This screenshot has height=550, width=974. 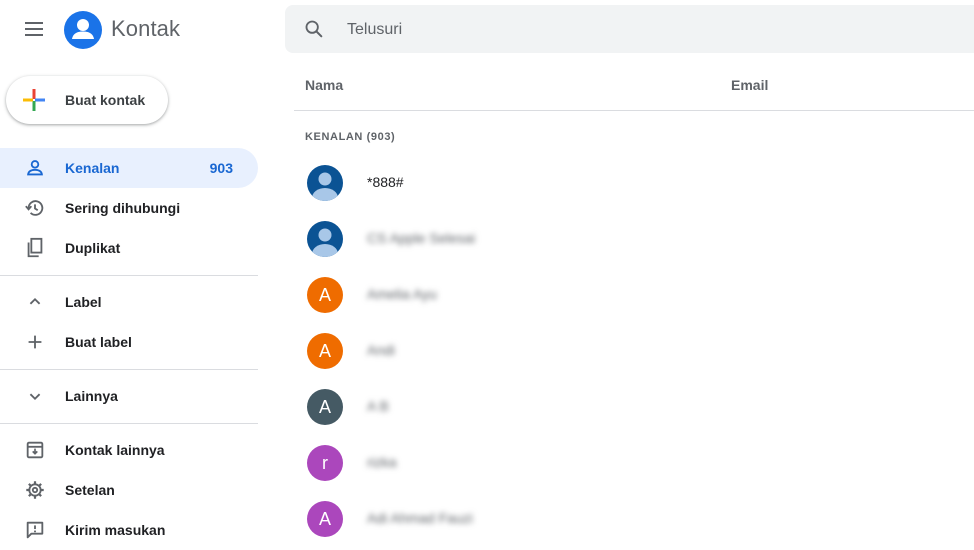 I want to click on search-input, so click(x=647, y=30).